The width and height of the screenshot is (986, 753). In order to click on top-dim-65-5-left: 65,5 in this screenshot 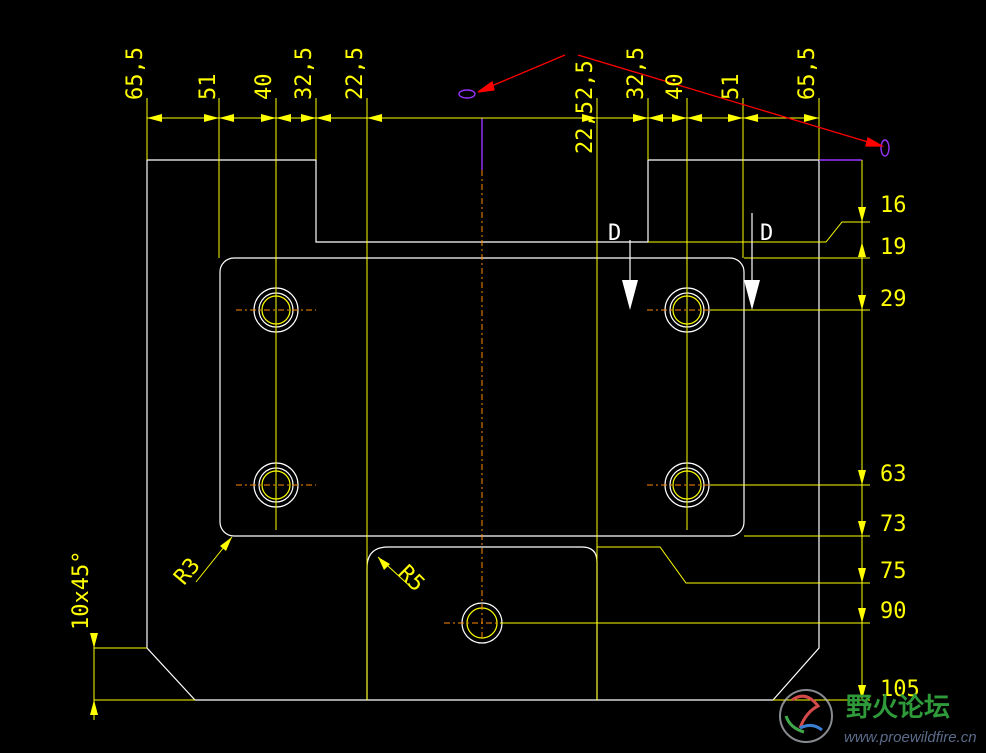, I will do `click(135, 73)`.